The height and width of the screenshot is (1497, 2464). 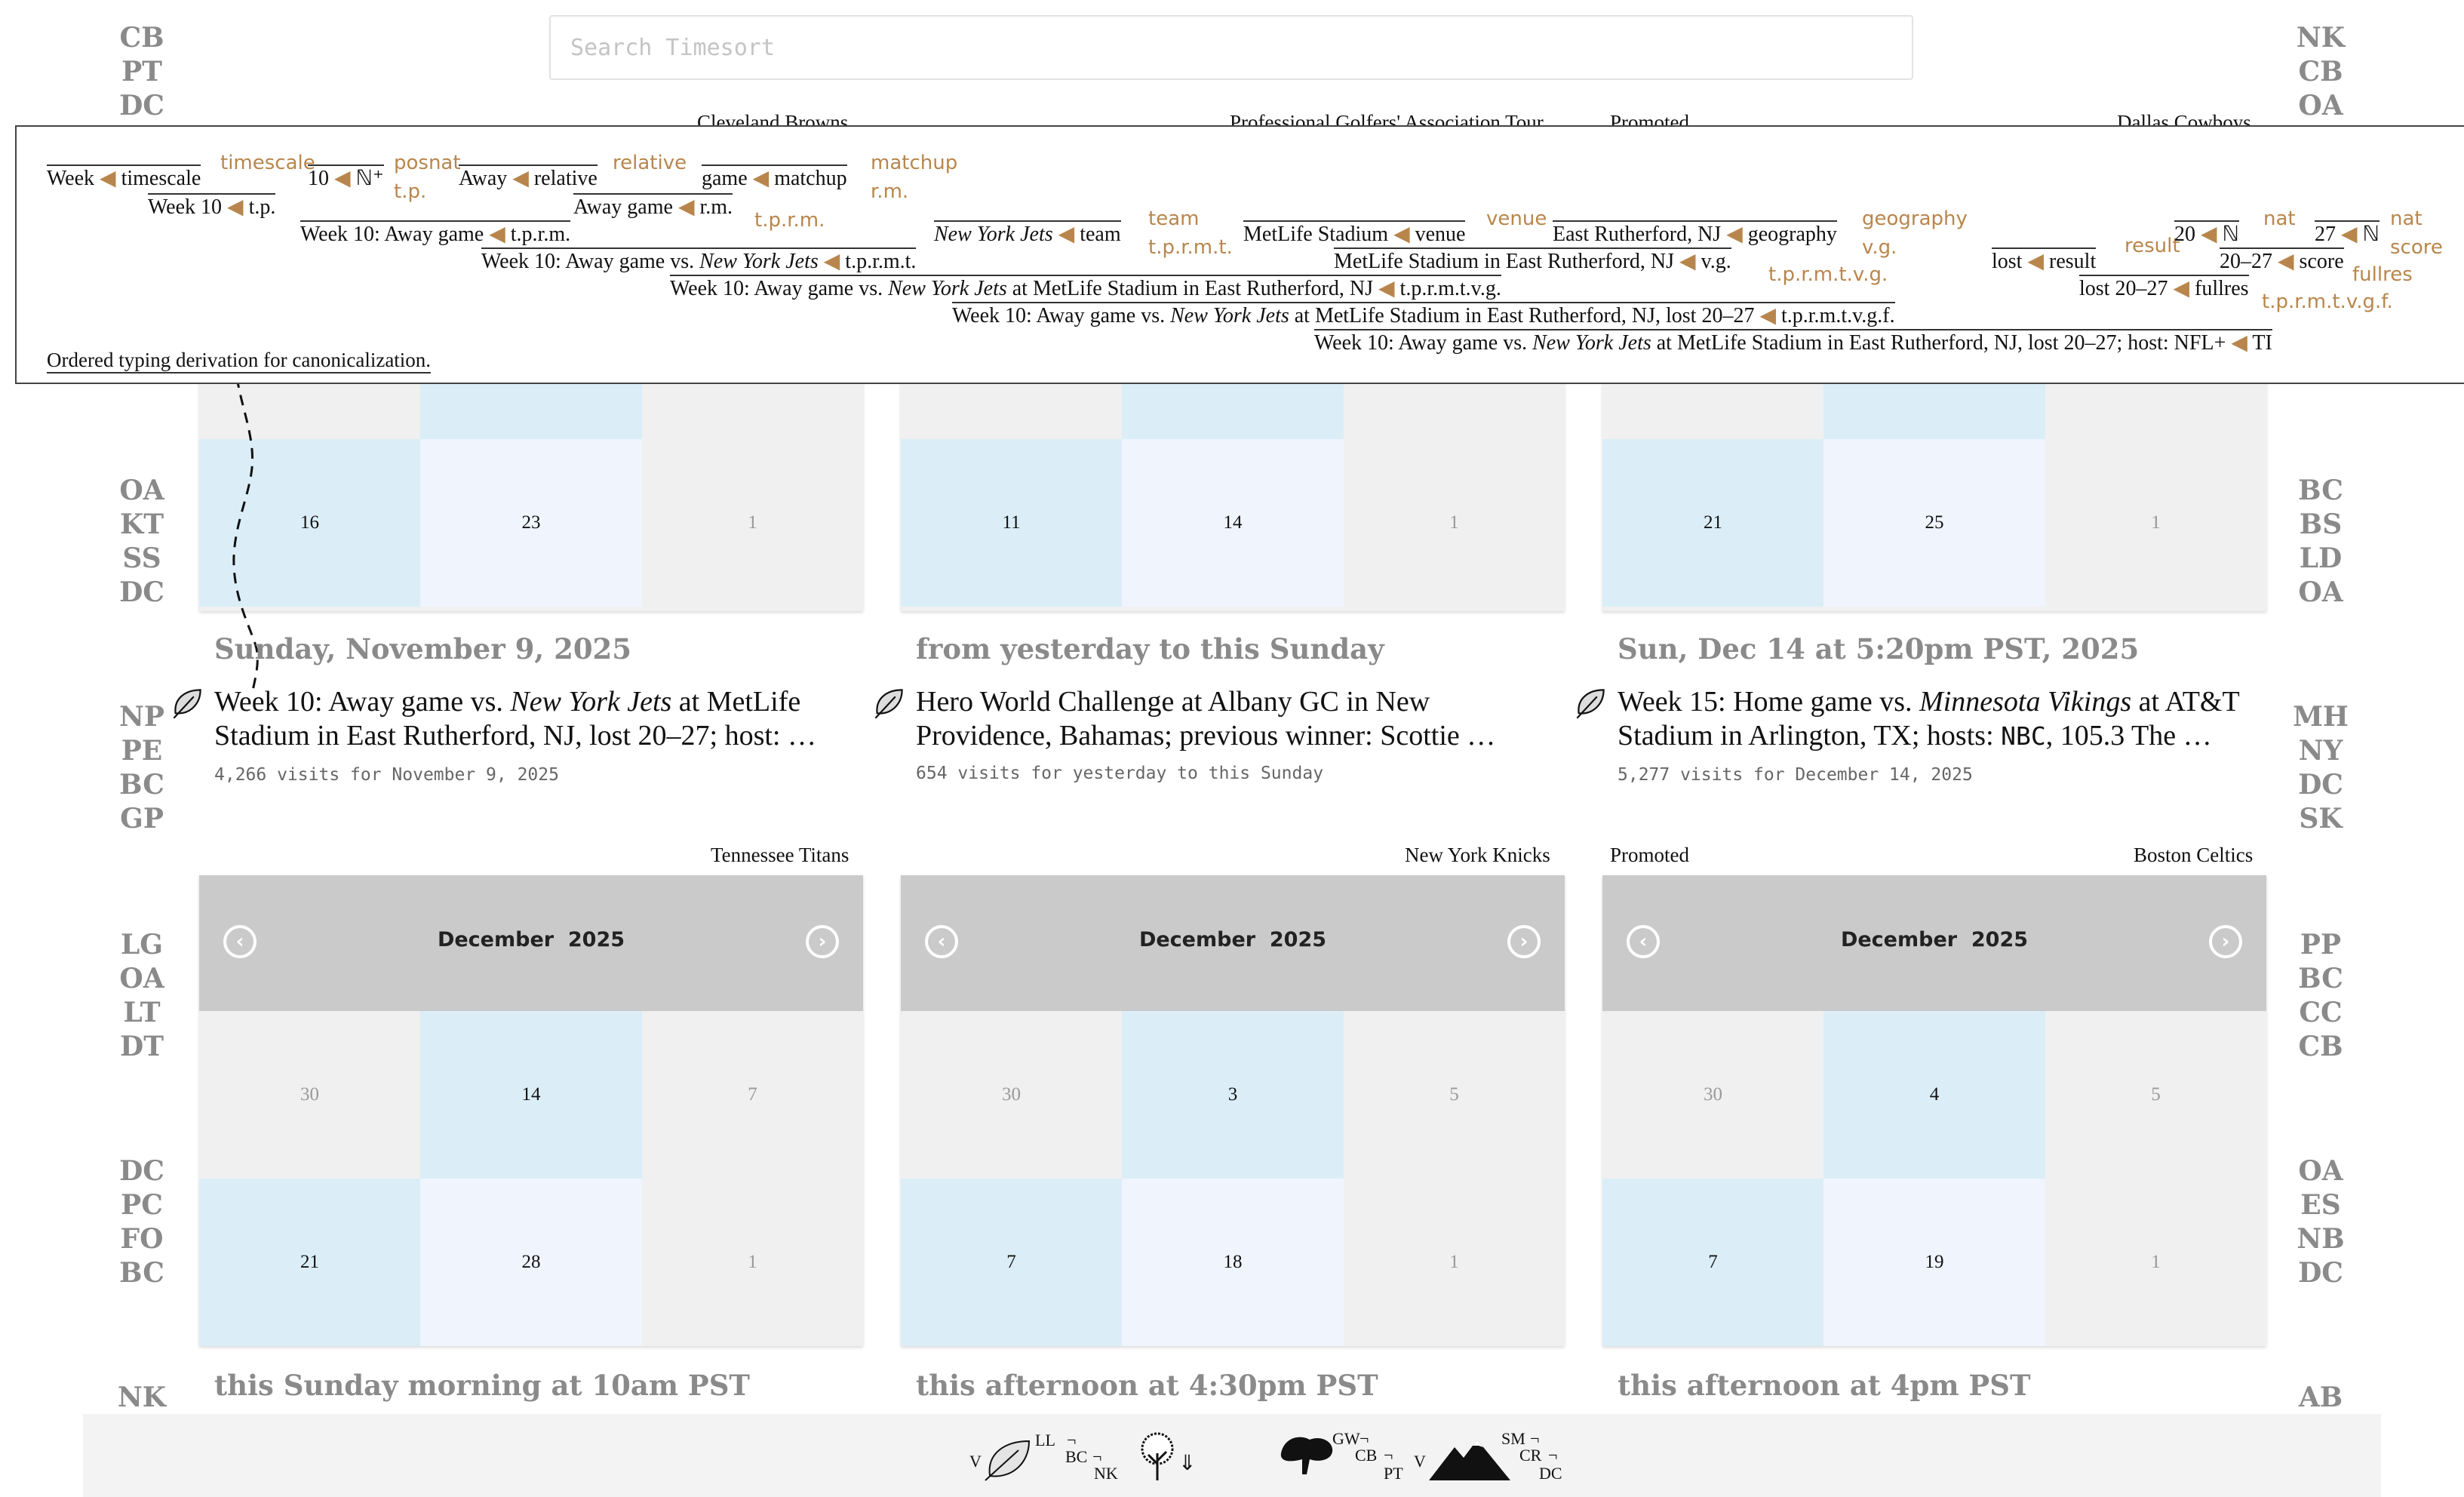 What do you see at coordinates (2320, 945) in the screenshot?
I see `side-code: PP` at bounding box center [2320, 945].